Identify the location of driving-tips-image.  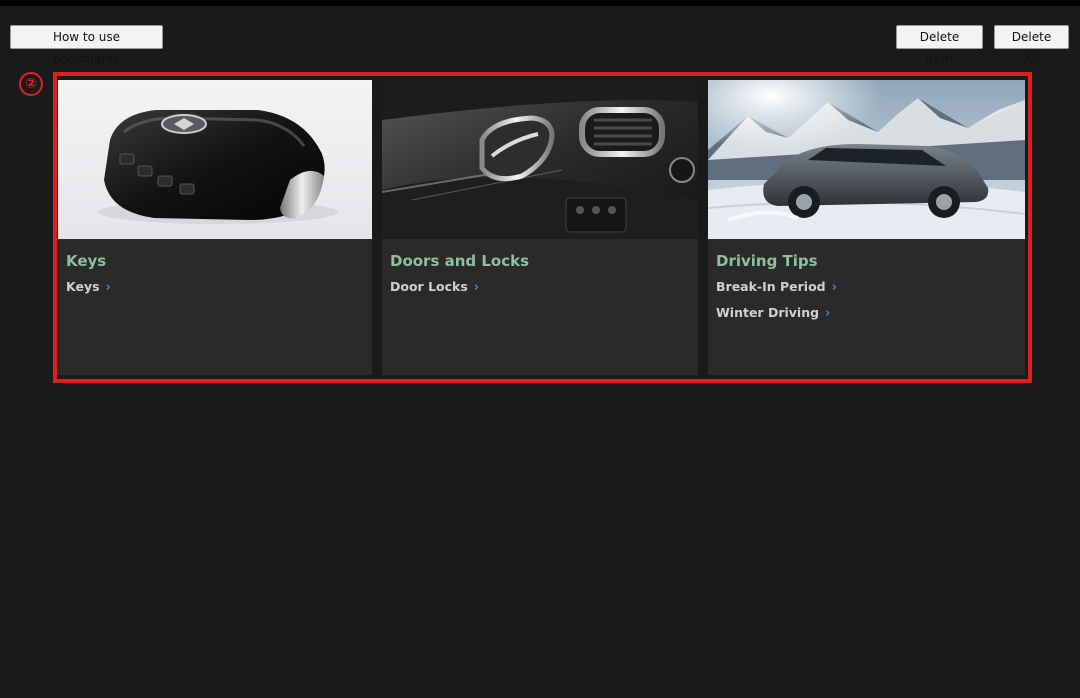
(866, 159).